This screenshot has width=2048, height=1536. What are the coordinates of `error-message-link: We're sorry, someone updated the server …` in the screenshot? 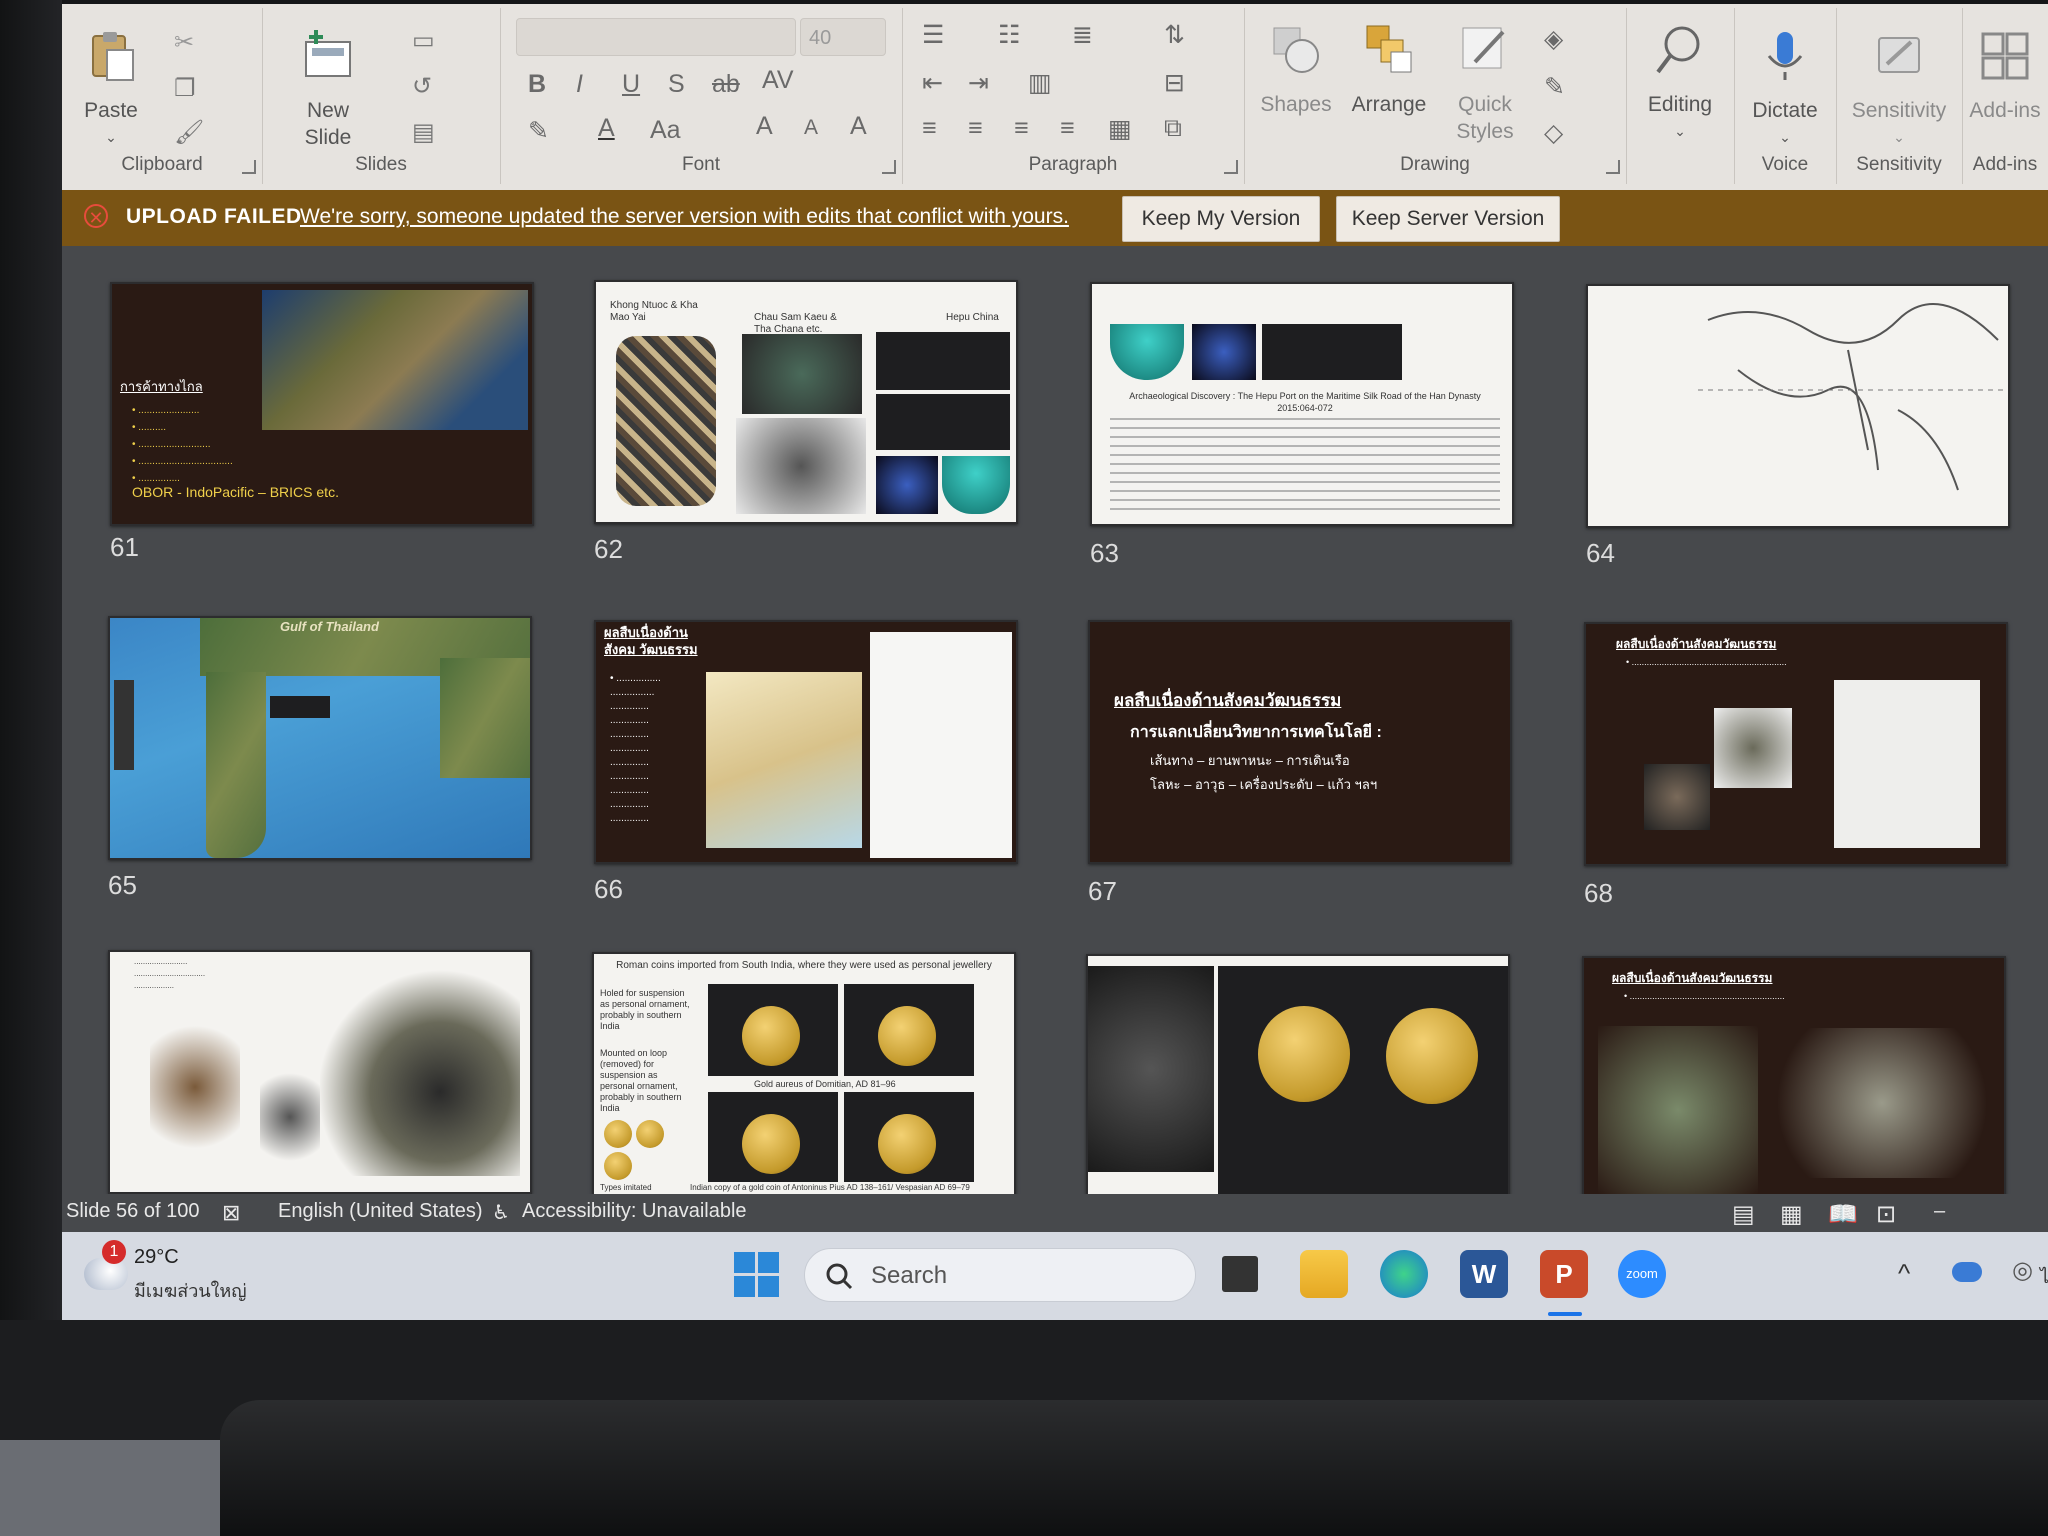 It's located at (684, 217).